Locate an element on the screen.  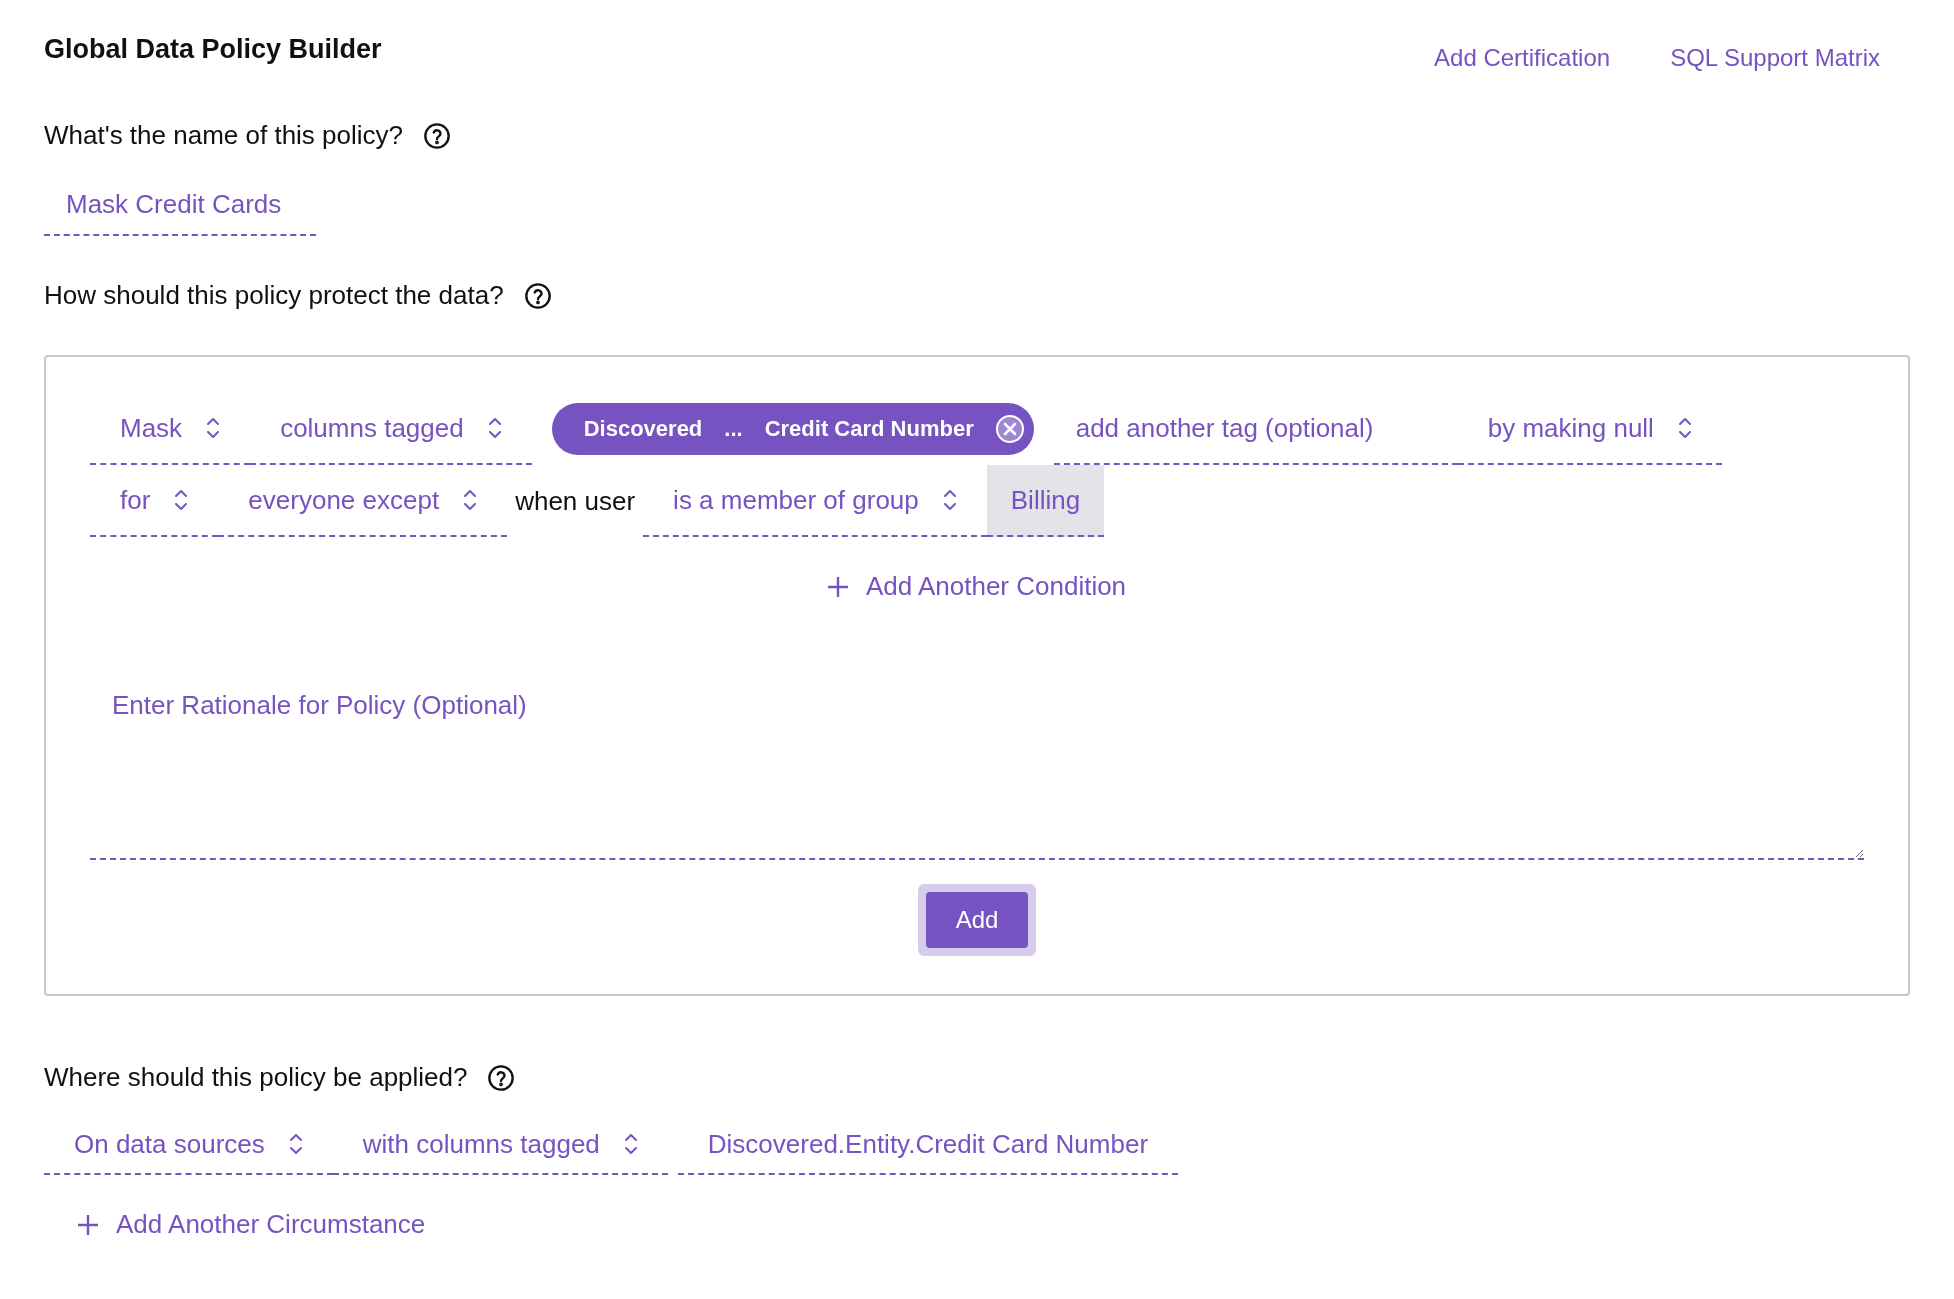
header-link: Add Certification is located at coordinates (1522, 58).